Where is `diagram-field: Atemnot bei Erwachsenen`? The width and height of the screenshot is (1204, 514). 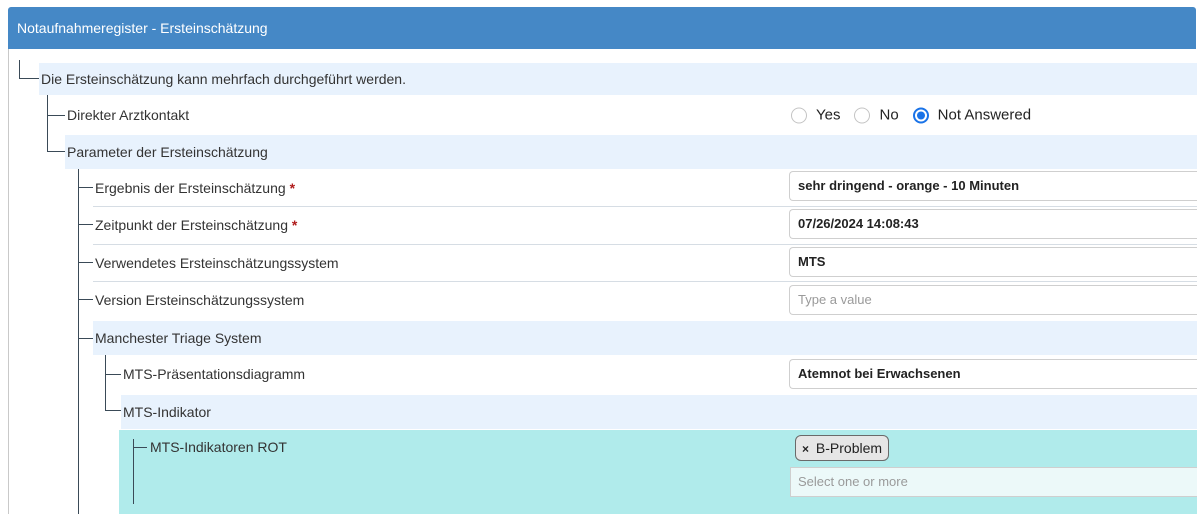 diagram-field: Atemnot bei Erwachsenen is located at coordinates (993, 374).